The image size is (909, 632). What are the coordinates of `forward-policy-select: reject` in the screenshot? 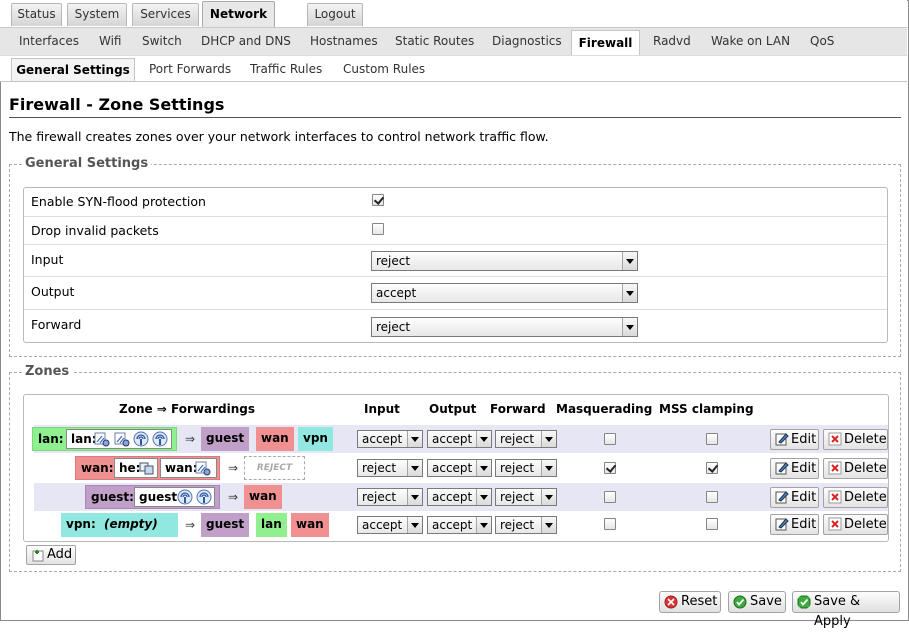 It's located at (504, 327).